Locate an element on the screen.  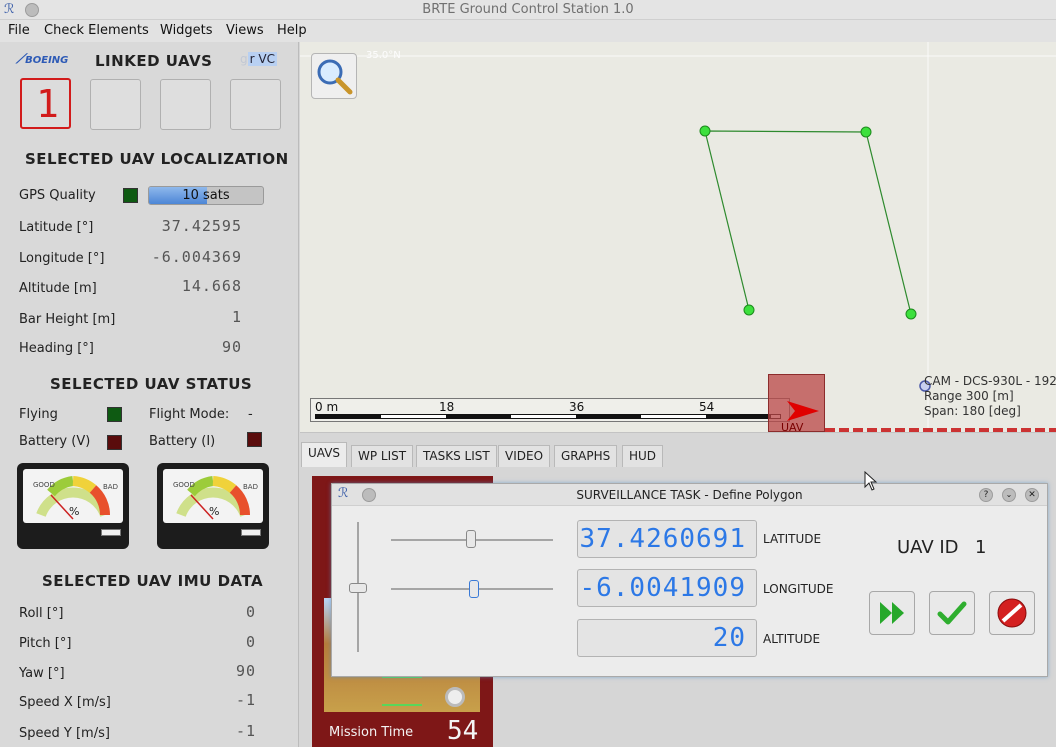
pitch-label: Pitch [°] is located at coordinates (45, 643).